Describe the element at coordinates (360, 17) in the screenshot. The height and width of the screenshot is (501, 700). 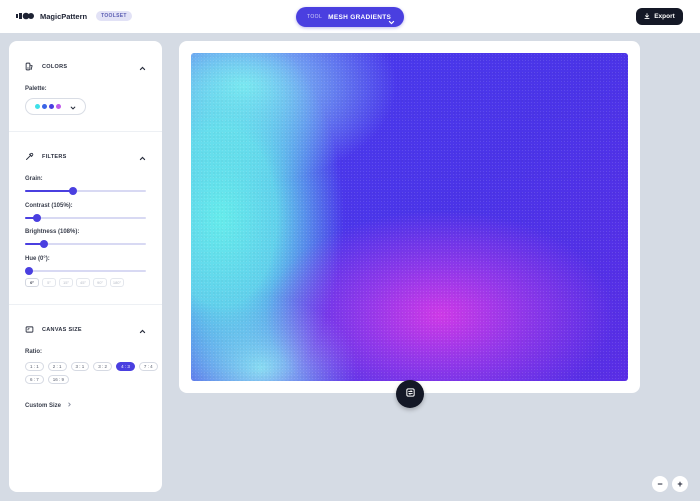
I see `tool-selector-value: MESH GRADIENTS` at that location.